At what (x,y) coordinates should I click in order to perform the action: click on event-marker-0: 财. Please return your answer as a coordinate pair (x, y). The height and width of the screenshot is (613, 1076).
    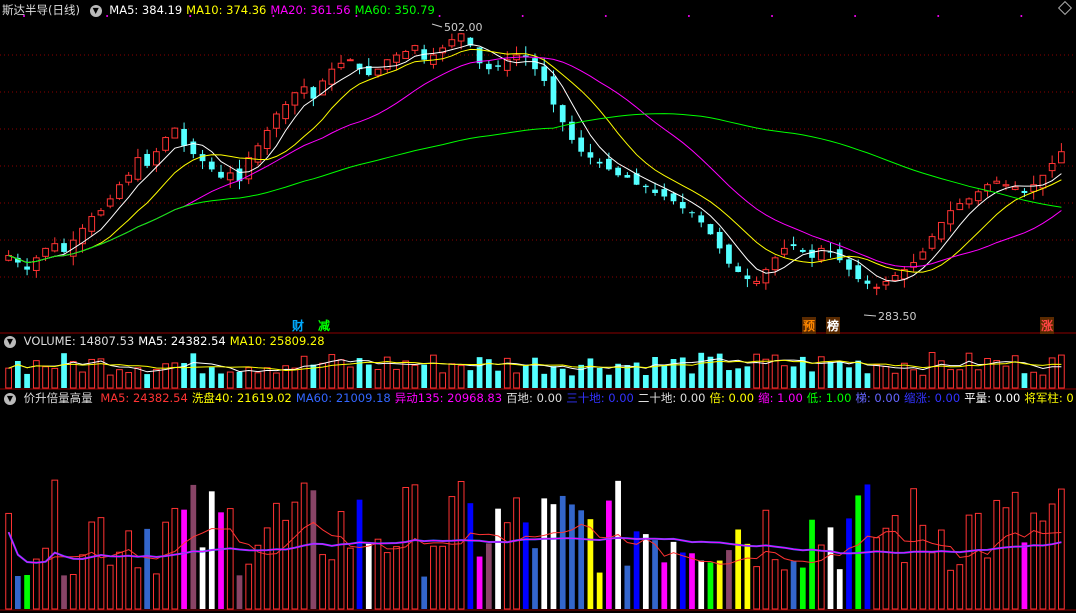
    Looking at the image, I should click on (298, 325).